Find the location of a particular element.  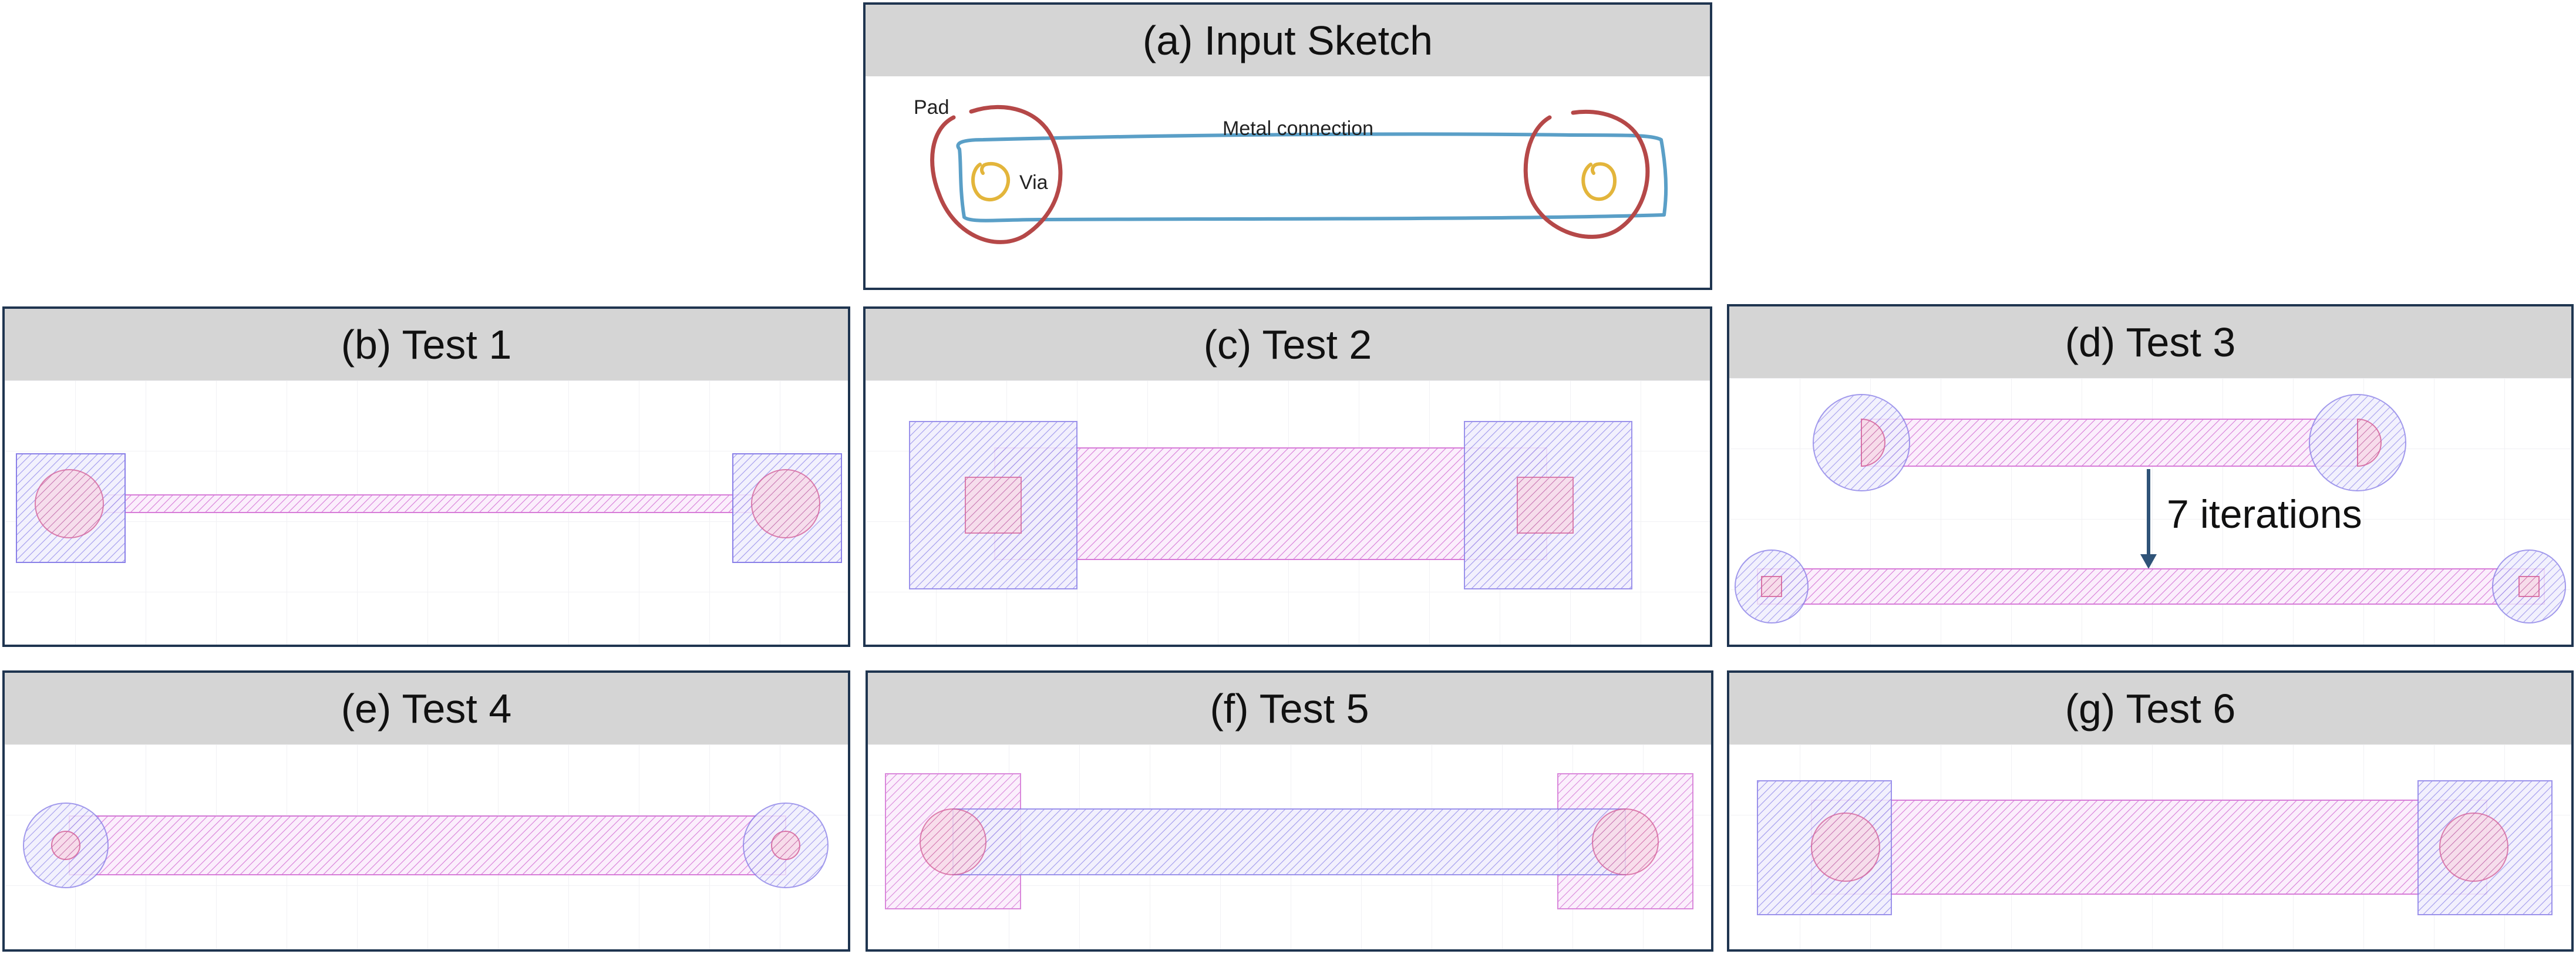

panel-header: (g) Test 6 is located at coordinates (2150, 708).